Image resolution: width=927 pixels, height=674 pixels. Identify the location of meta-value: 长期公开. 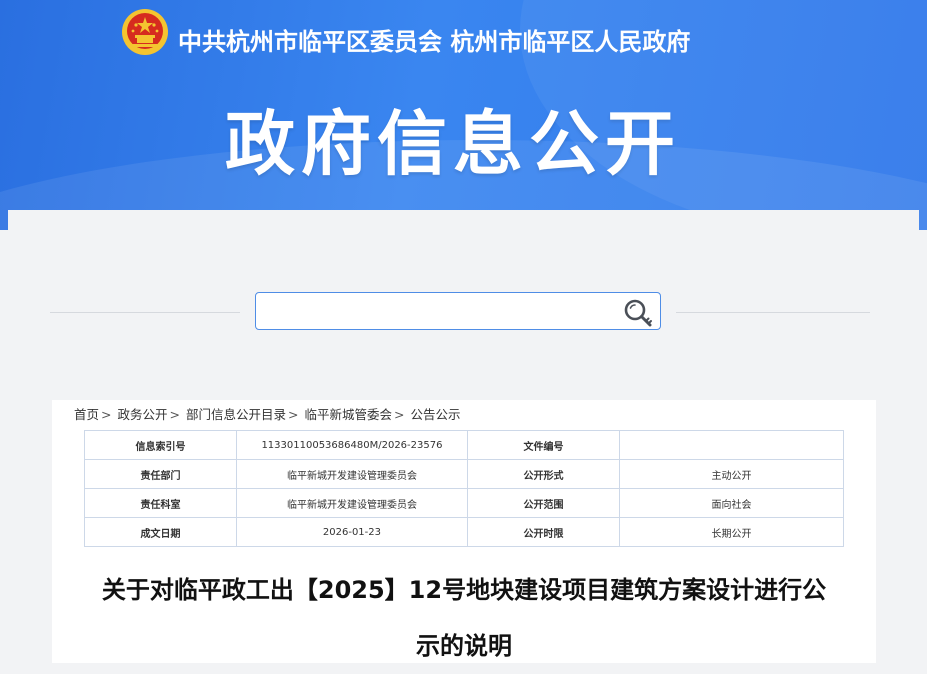
(731, 532).